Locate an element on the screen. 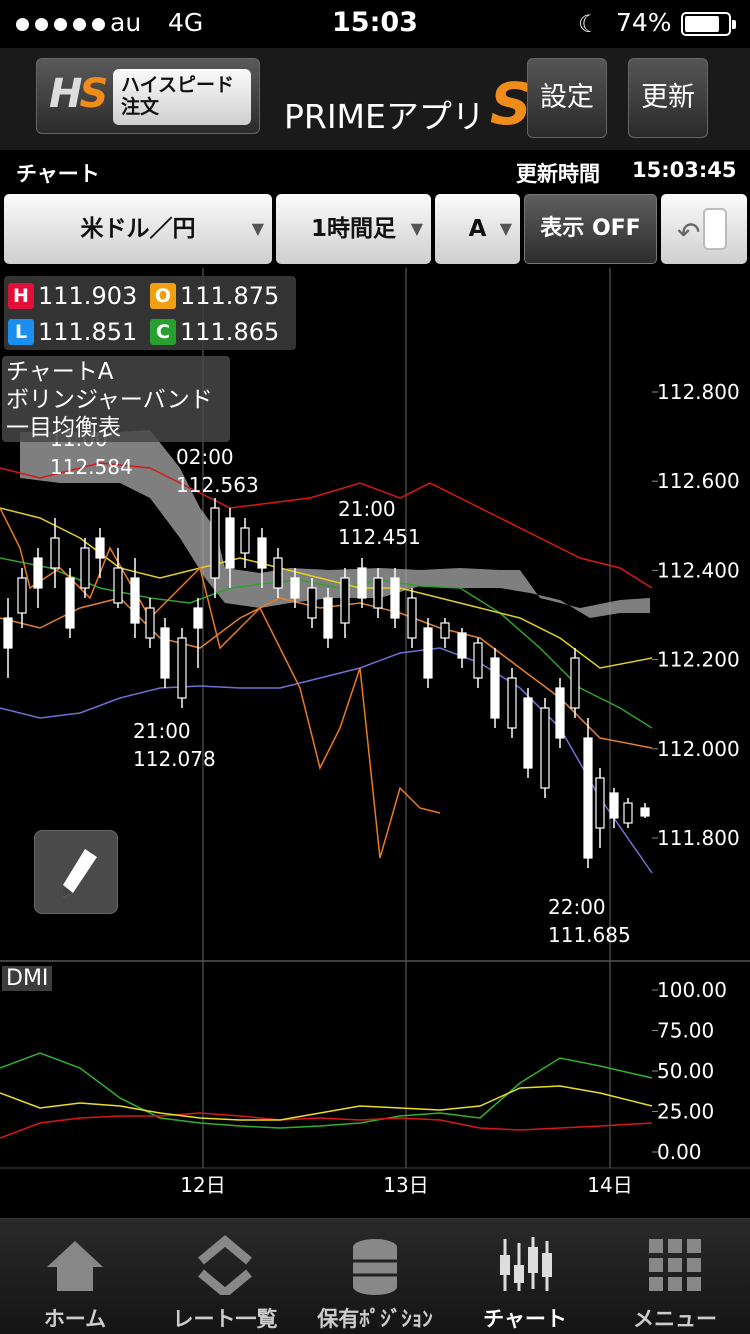 This screenshot has width=750, height=1334. settings-button: 設定 is located at coordinates (567, 98).